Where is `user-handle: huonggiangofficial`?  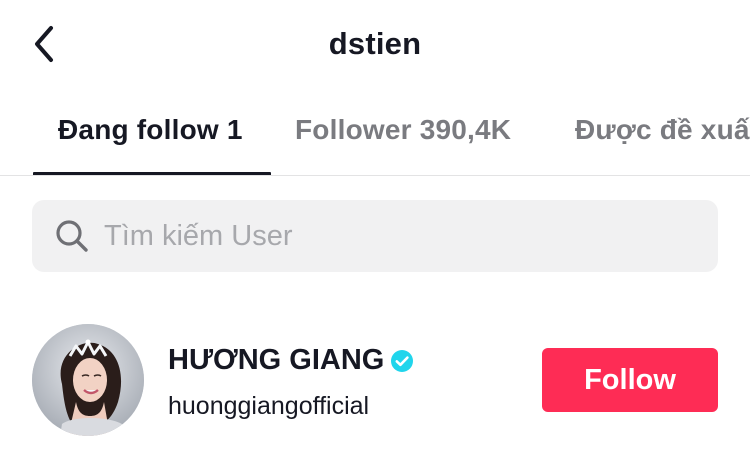 user-handle: huonggiangofficial is located at coordinates (269, 406).